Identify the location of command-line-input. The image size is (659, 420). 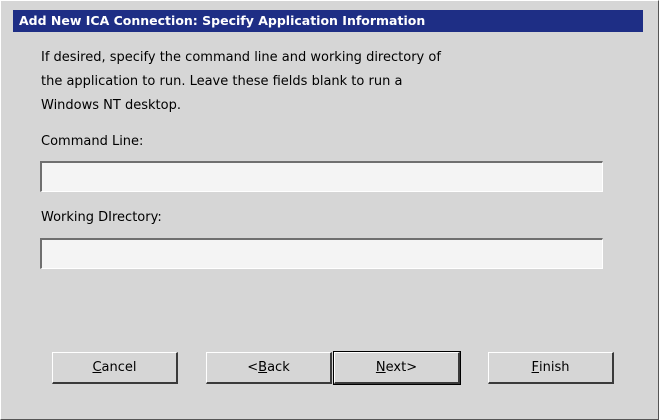
(321, 176).